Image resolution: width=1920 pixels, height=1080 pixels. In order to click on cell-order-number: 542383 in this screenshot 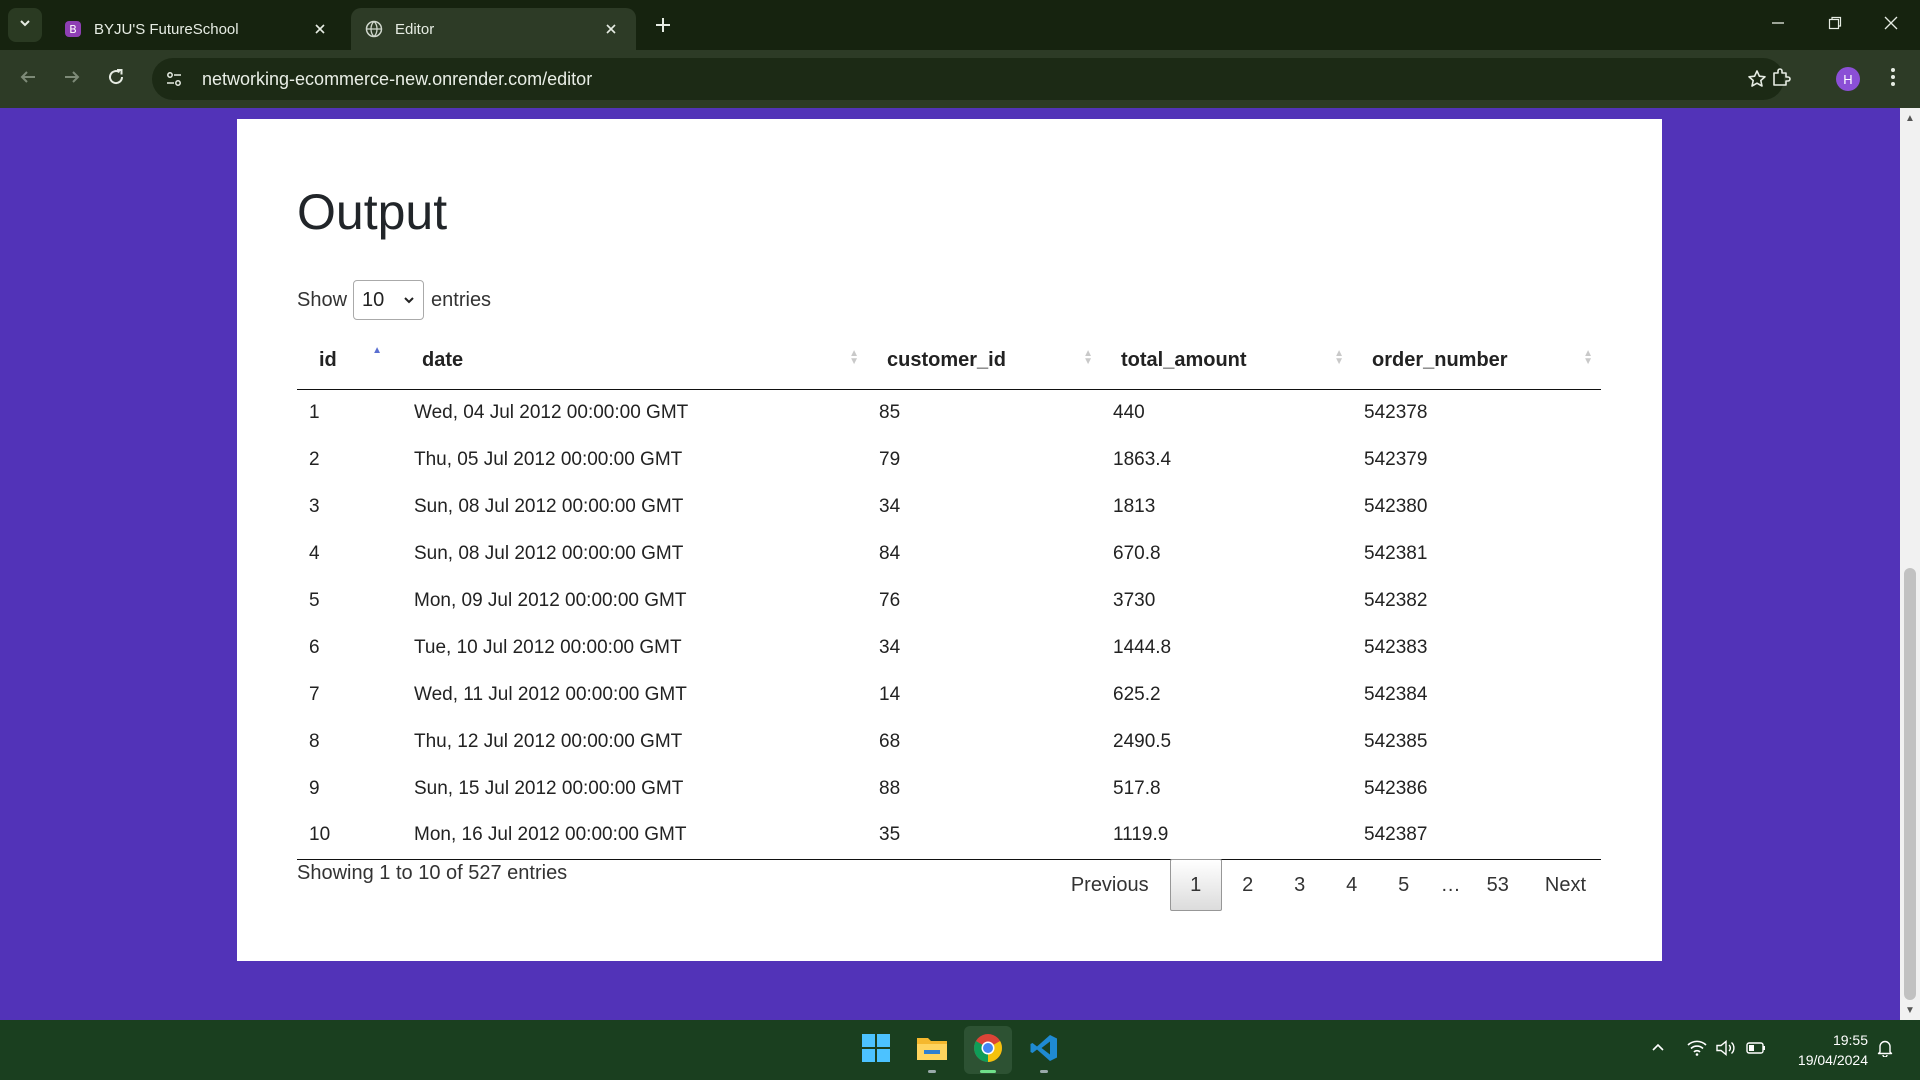, I will do `click(1396, 647)`.